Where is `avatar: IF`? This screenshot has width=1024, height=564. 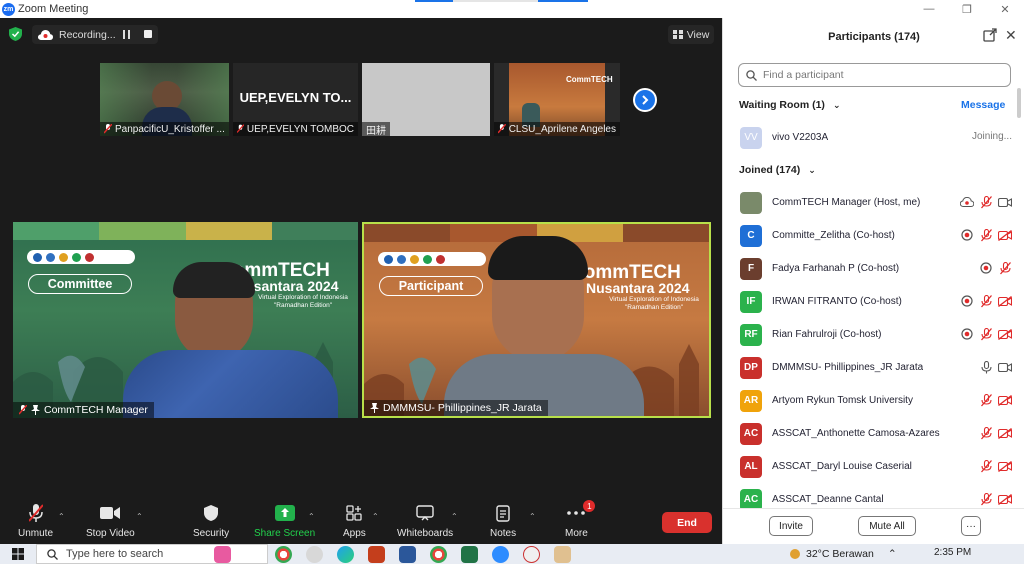 avatar: IF is located at coordinates (751, 301).